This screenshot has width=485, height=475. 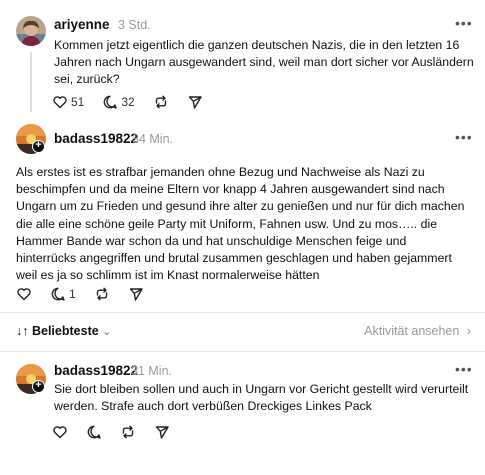 I want to click on reply-button, so click(x=94, y=432).